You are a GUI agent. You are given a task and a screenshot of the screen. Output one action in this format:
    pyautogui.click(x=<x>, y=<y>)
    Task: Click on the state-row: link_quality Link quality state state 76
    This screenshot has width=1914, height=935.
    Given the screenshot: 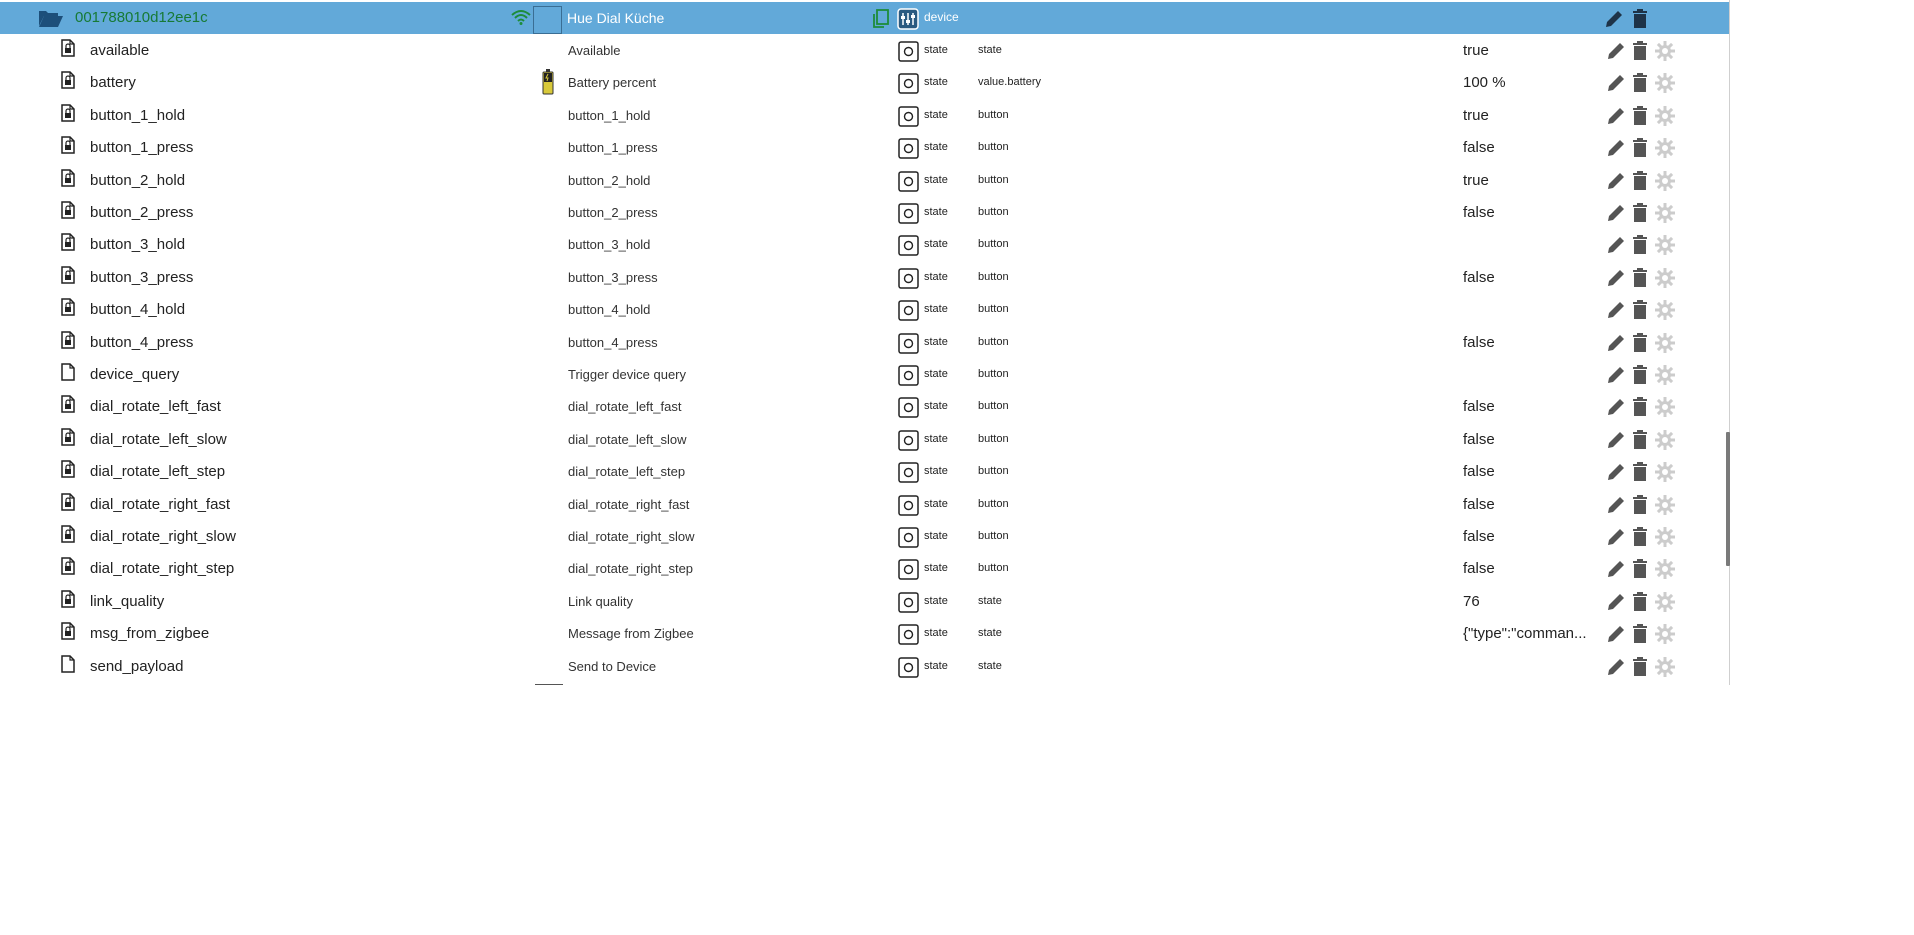 What is the action you would take?
    pyautogui.click(x=864, y=601)
    